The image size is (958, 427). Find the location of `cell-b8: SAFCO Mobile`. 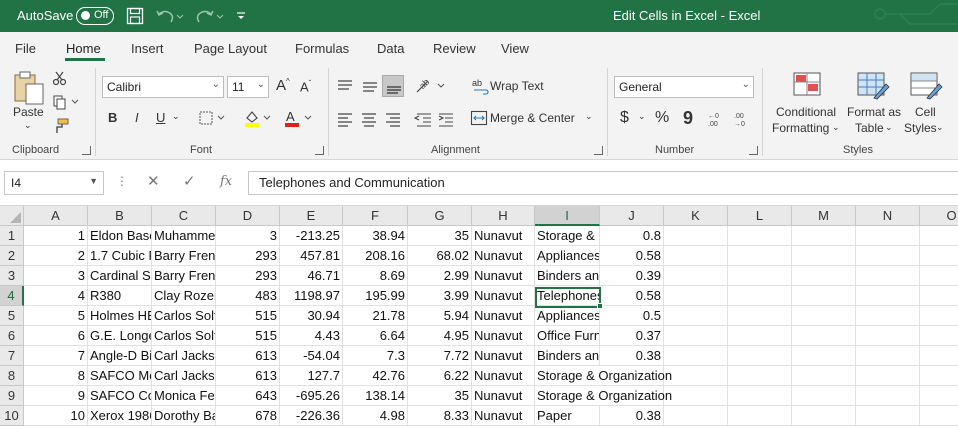

cell-b8: SAFCO Mobile is located at coordinates (120, 376).